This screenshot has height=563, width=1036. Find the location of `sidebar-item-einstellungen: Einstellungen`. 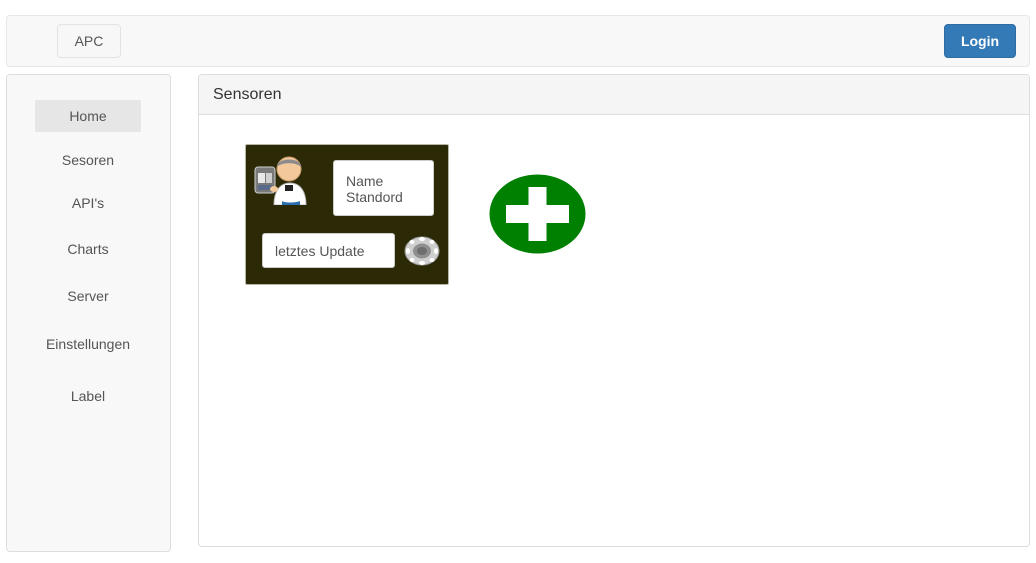

sidebar-item-einstellungen: Einstellungen is located at coordinates (88, 344).